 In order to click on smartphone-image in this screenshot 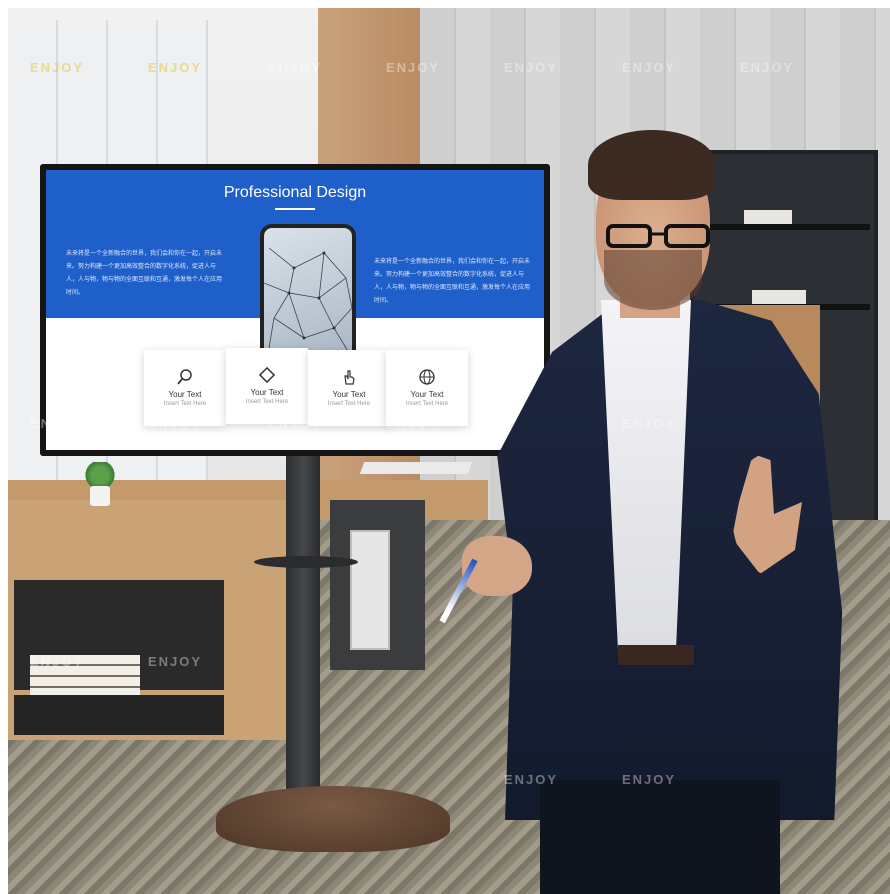, I will do `click(308, 294)`.